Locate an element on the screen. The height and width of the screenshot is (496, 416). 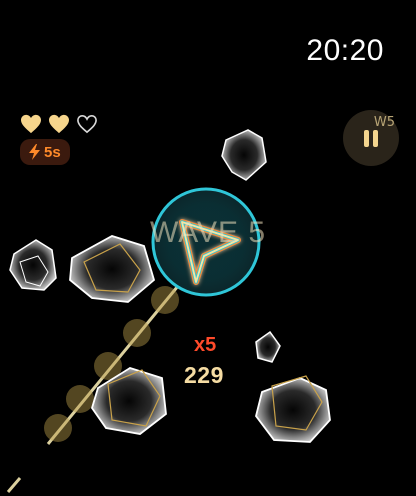
boost-timer-label: 5s is located at coordinates (52, 152).